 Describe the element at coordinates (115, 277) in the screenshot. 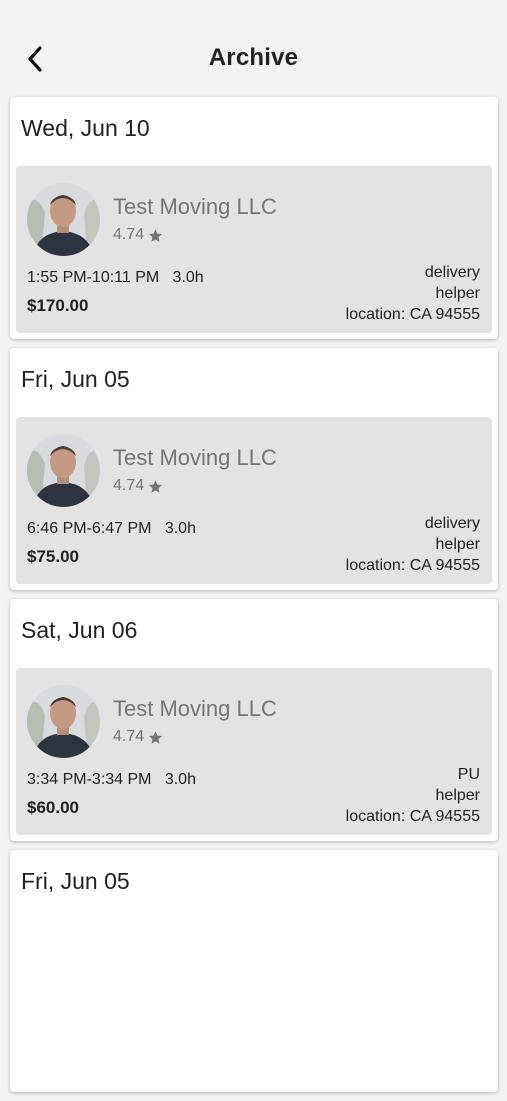

I see `job-time: 1:55 PM-10:11 PM 3.0h` at that location.